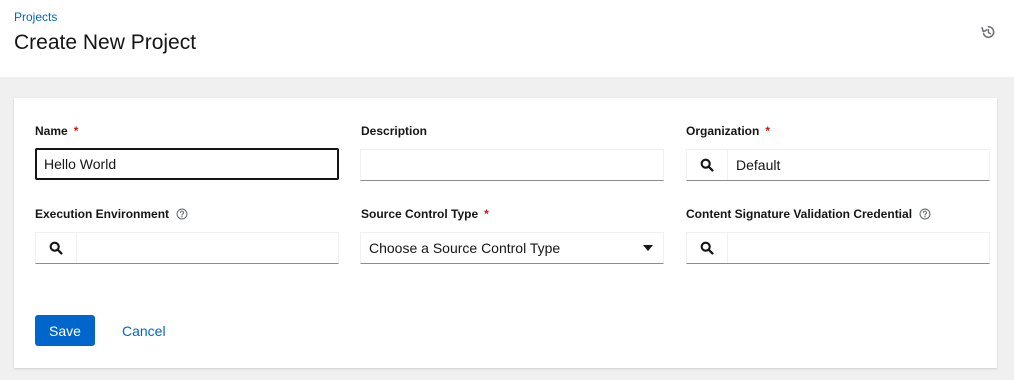  I want to click on organization-search-button, so click(707, 165).